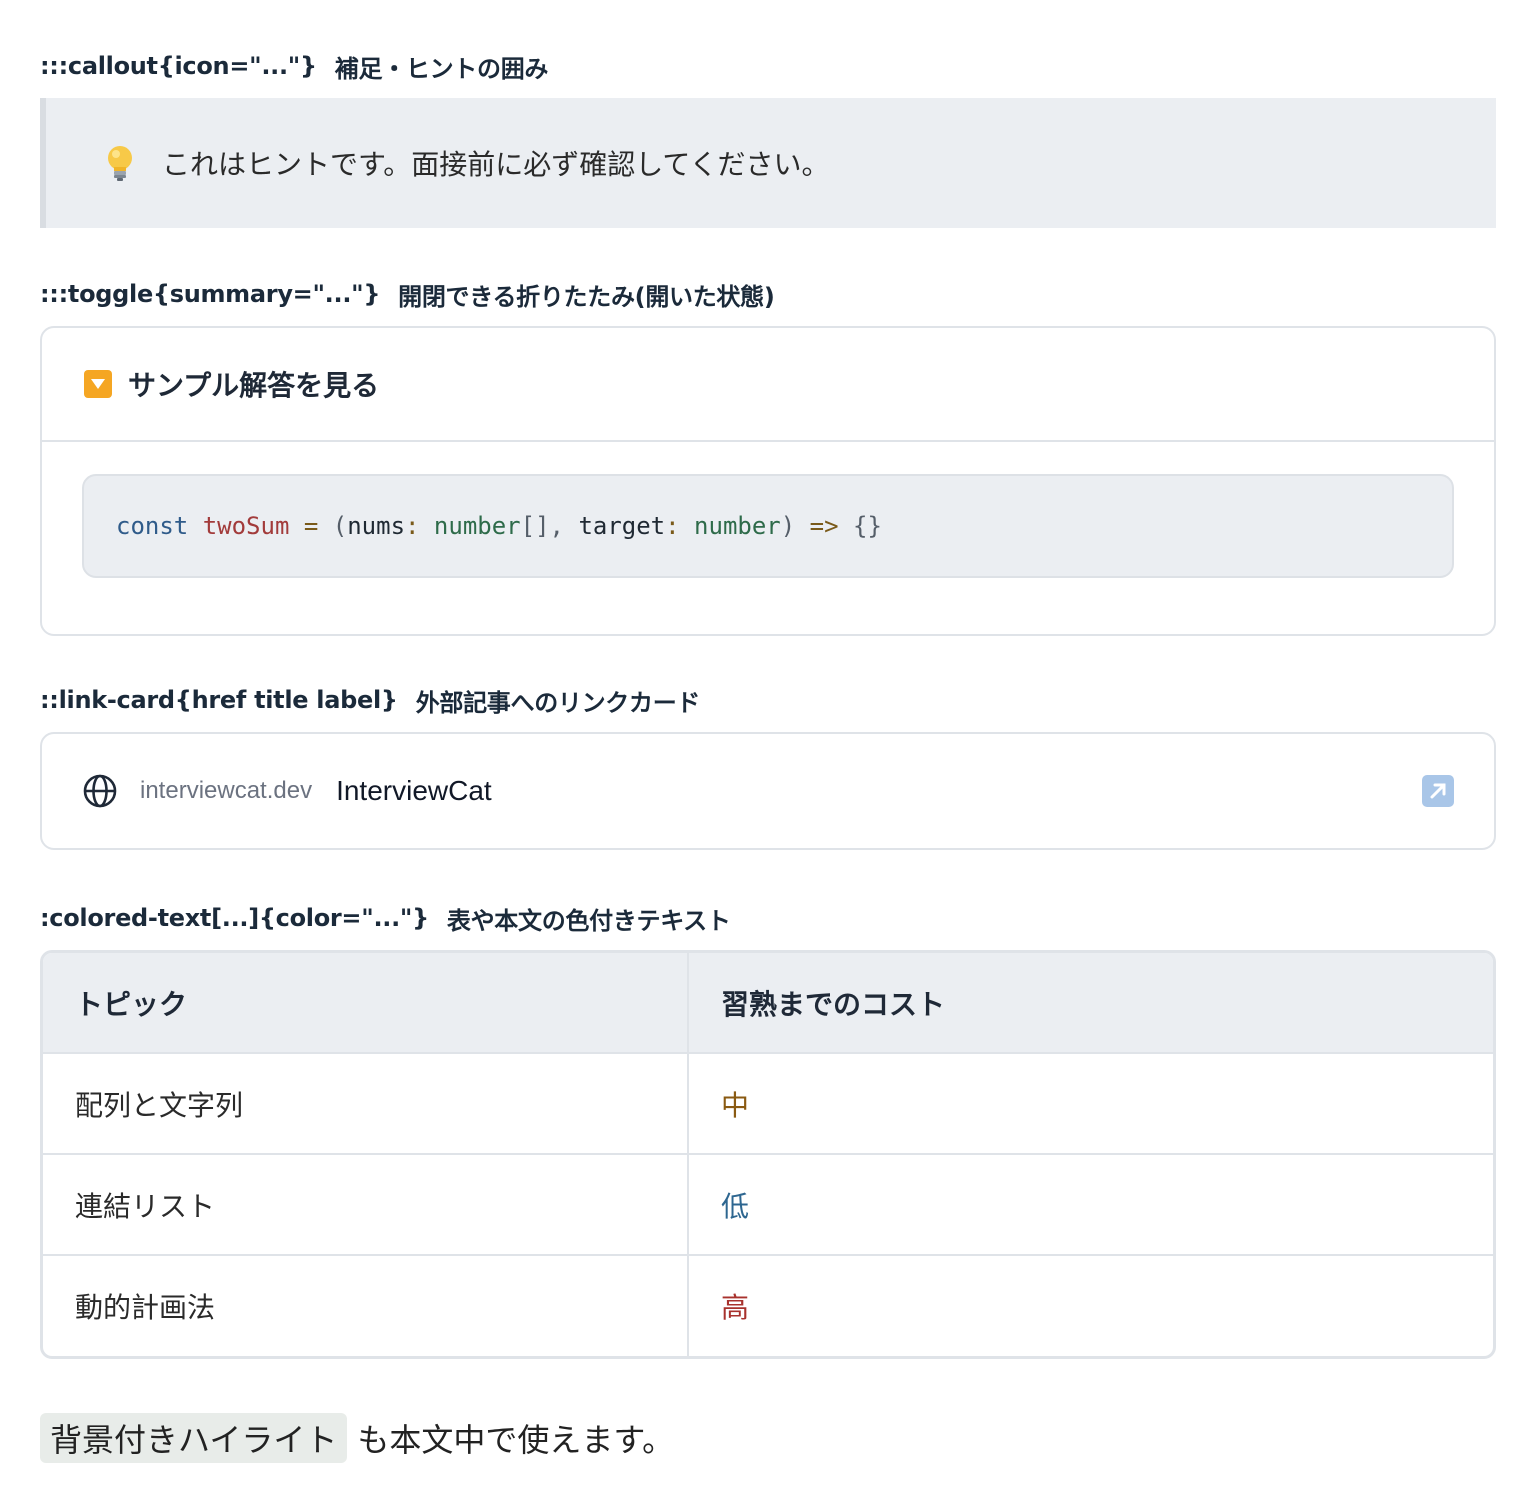 Image resolution: width=1536 pixels, height=1490 pixels. What do you see at coordinates (1438, 791) in the screenshot?
I see `external-link-icon` at bounding box center [1438, 791].